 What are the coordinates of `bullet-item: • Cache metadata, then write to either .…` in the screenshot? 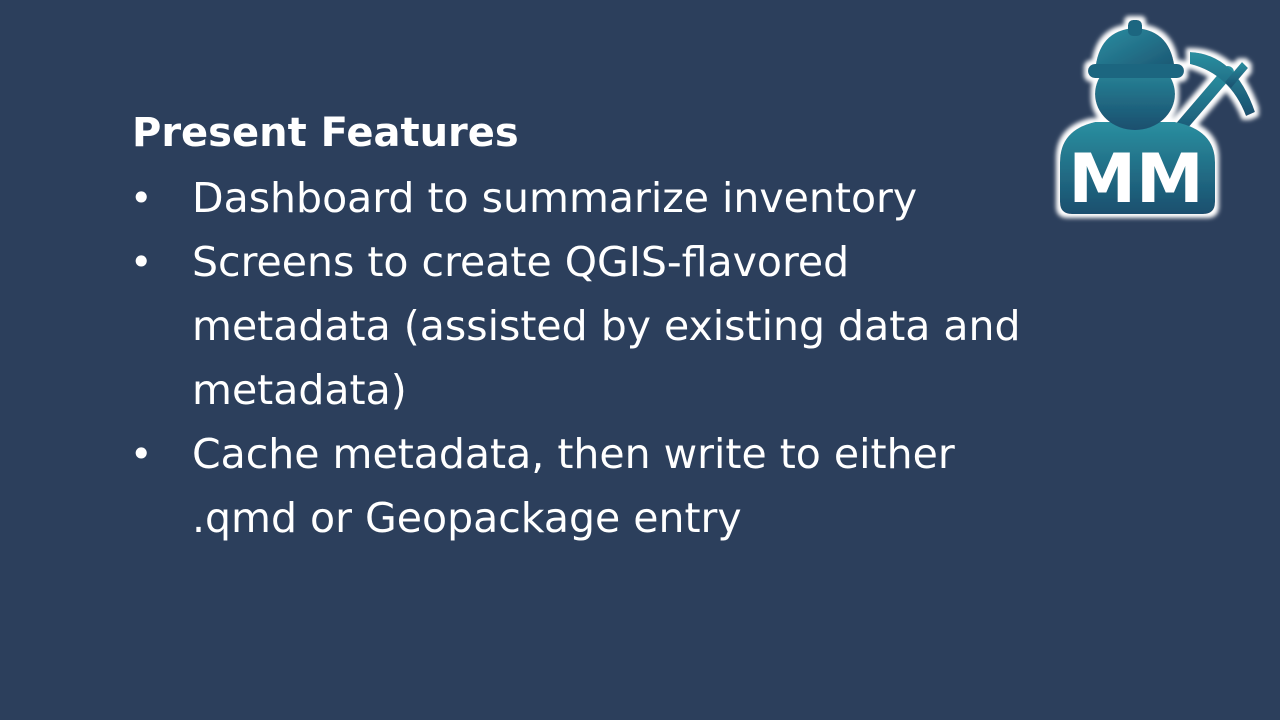 It's located at (590, 486).